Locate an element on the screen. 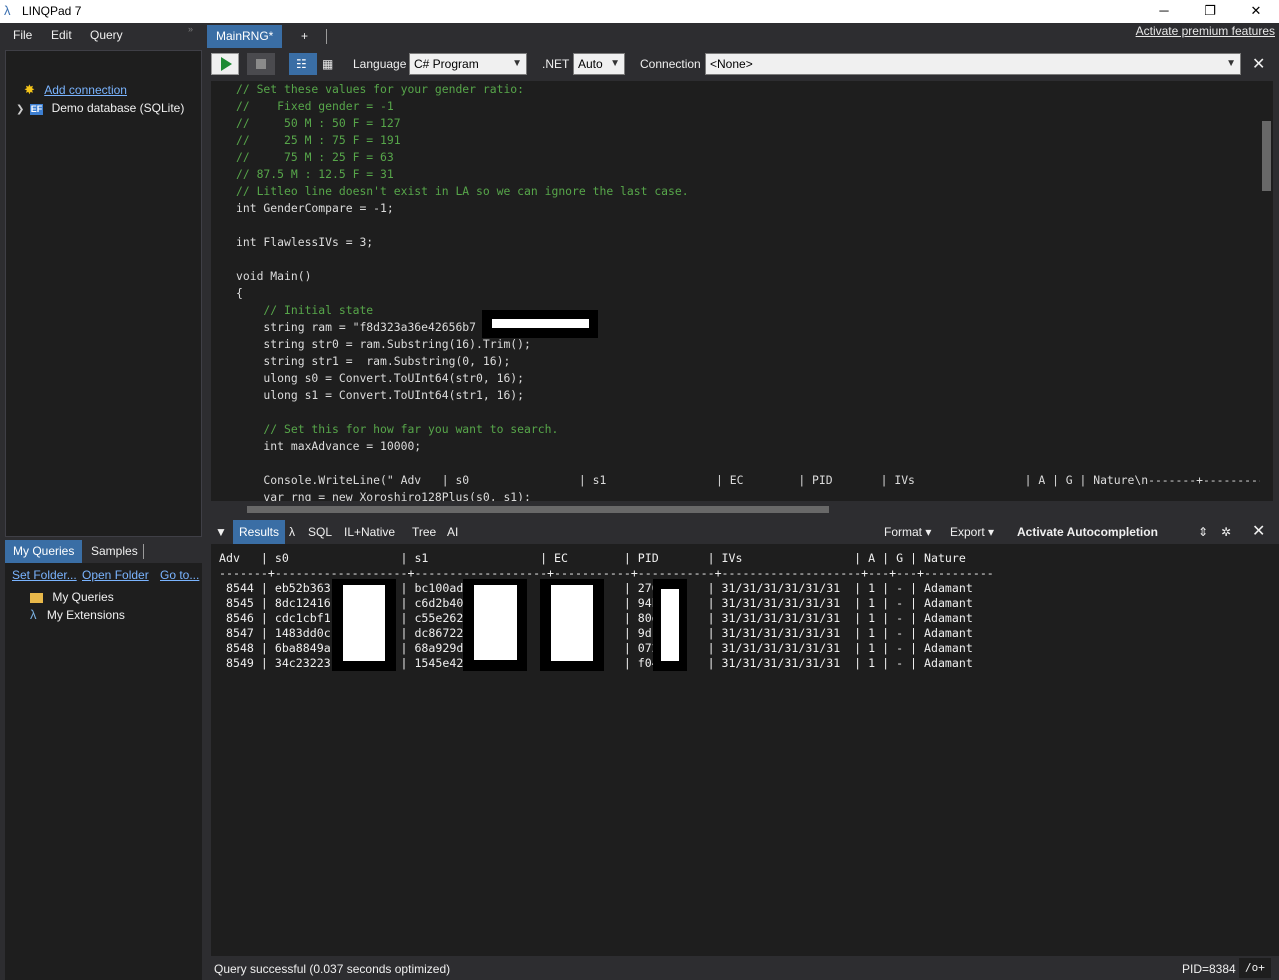 The width and height of the screenshot is (1279, 980). tab-il-native: IL+Native is located at coordinates (369, 532).